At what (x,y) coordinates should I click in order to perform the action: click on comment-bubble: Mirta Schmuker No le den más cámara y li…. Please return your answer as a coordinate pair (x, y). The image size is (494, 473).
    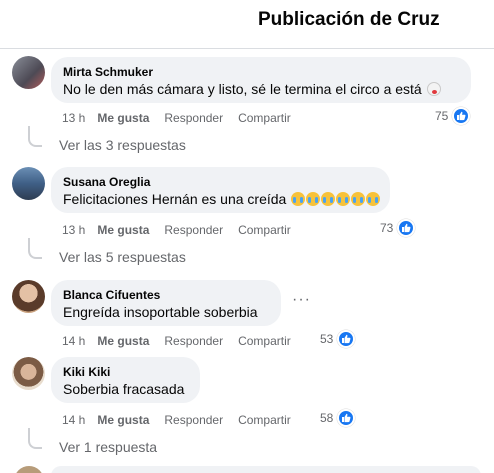
    Looking at the image, I should click on (261, 80).